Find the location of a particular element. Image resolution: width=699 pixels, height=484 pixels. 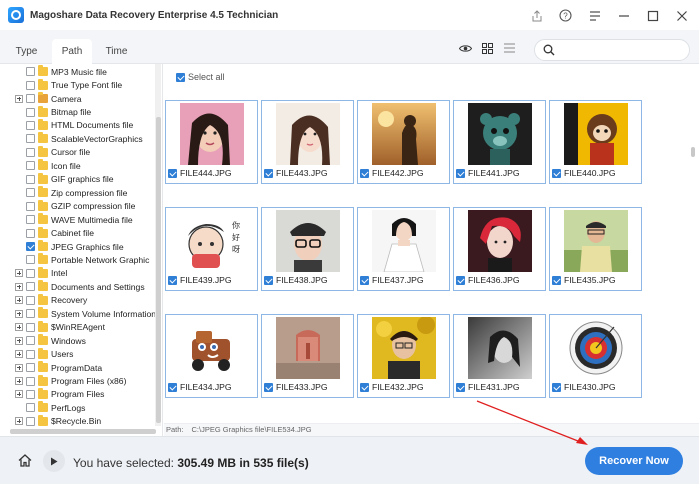

tree-item: Icon file is located at coordinates (81, 165).